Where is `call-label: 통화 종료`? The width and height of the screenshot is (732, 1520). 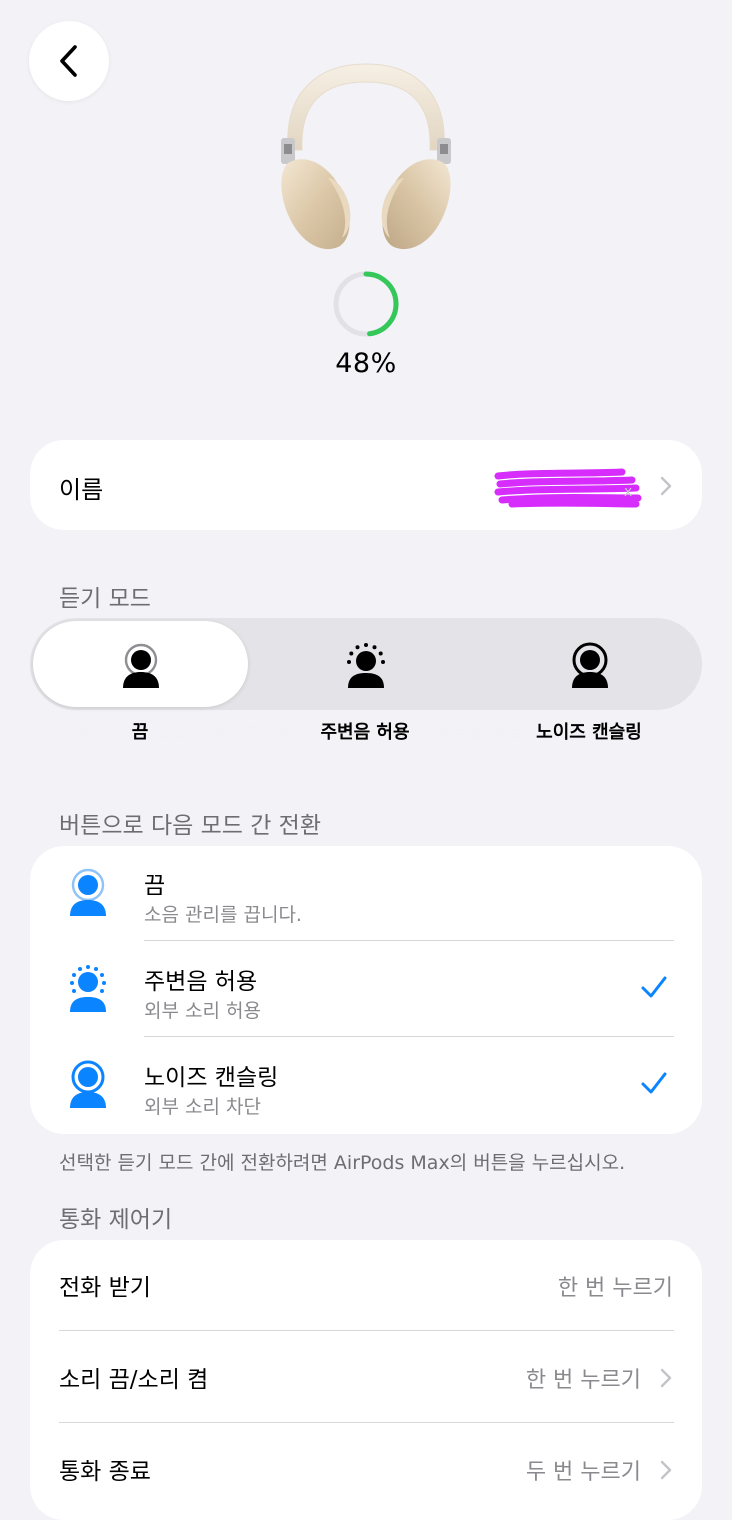 call-label: 통화 종료 is located at coordinates (105, 1472).